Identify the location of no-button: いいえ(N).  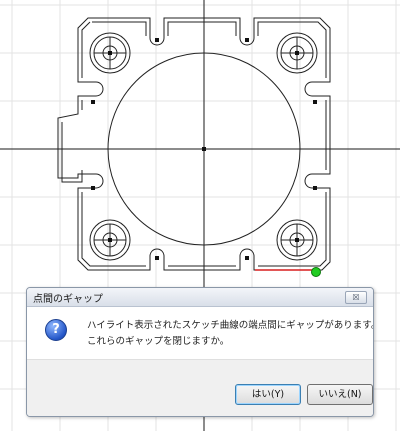
(340, 394).